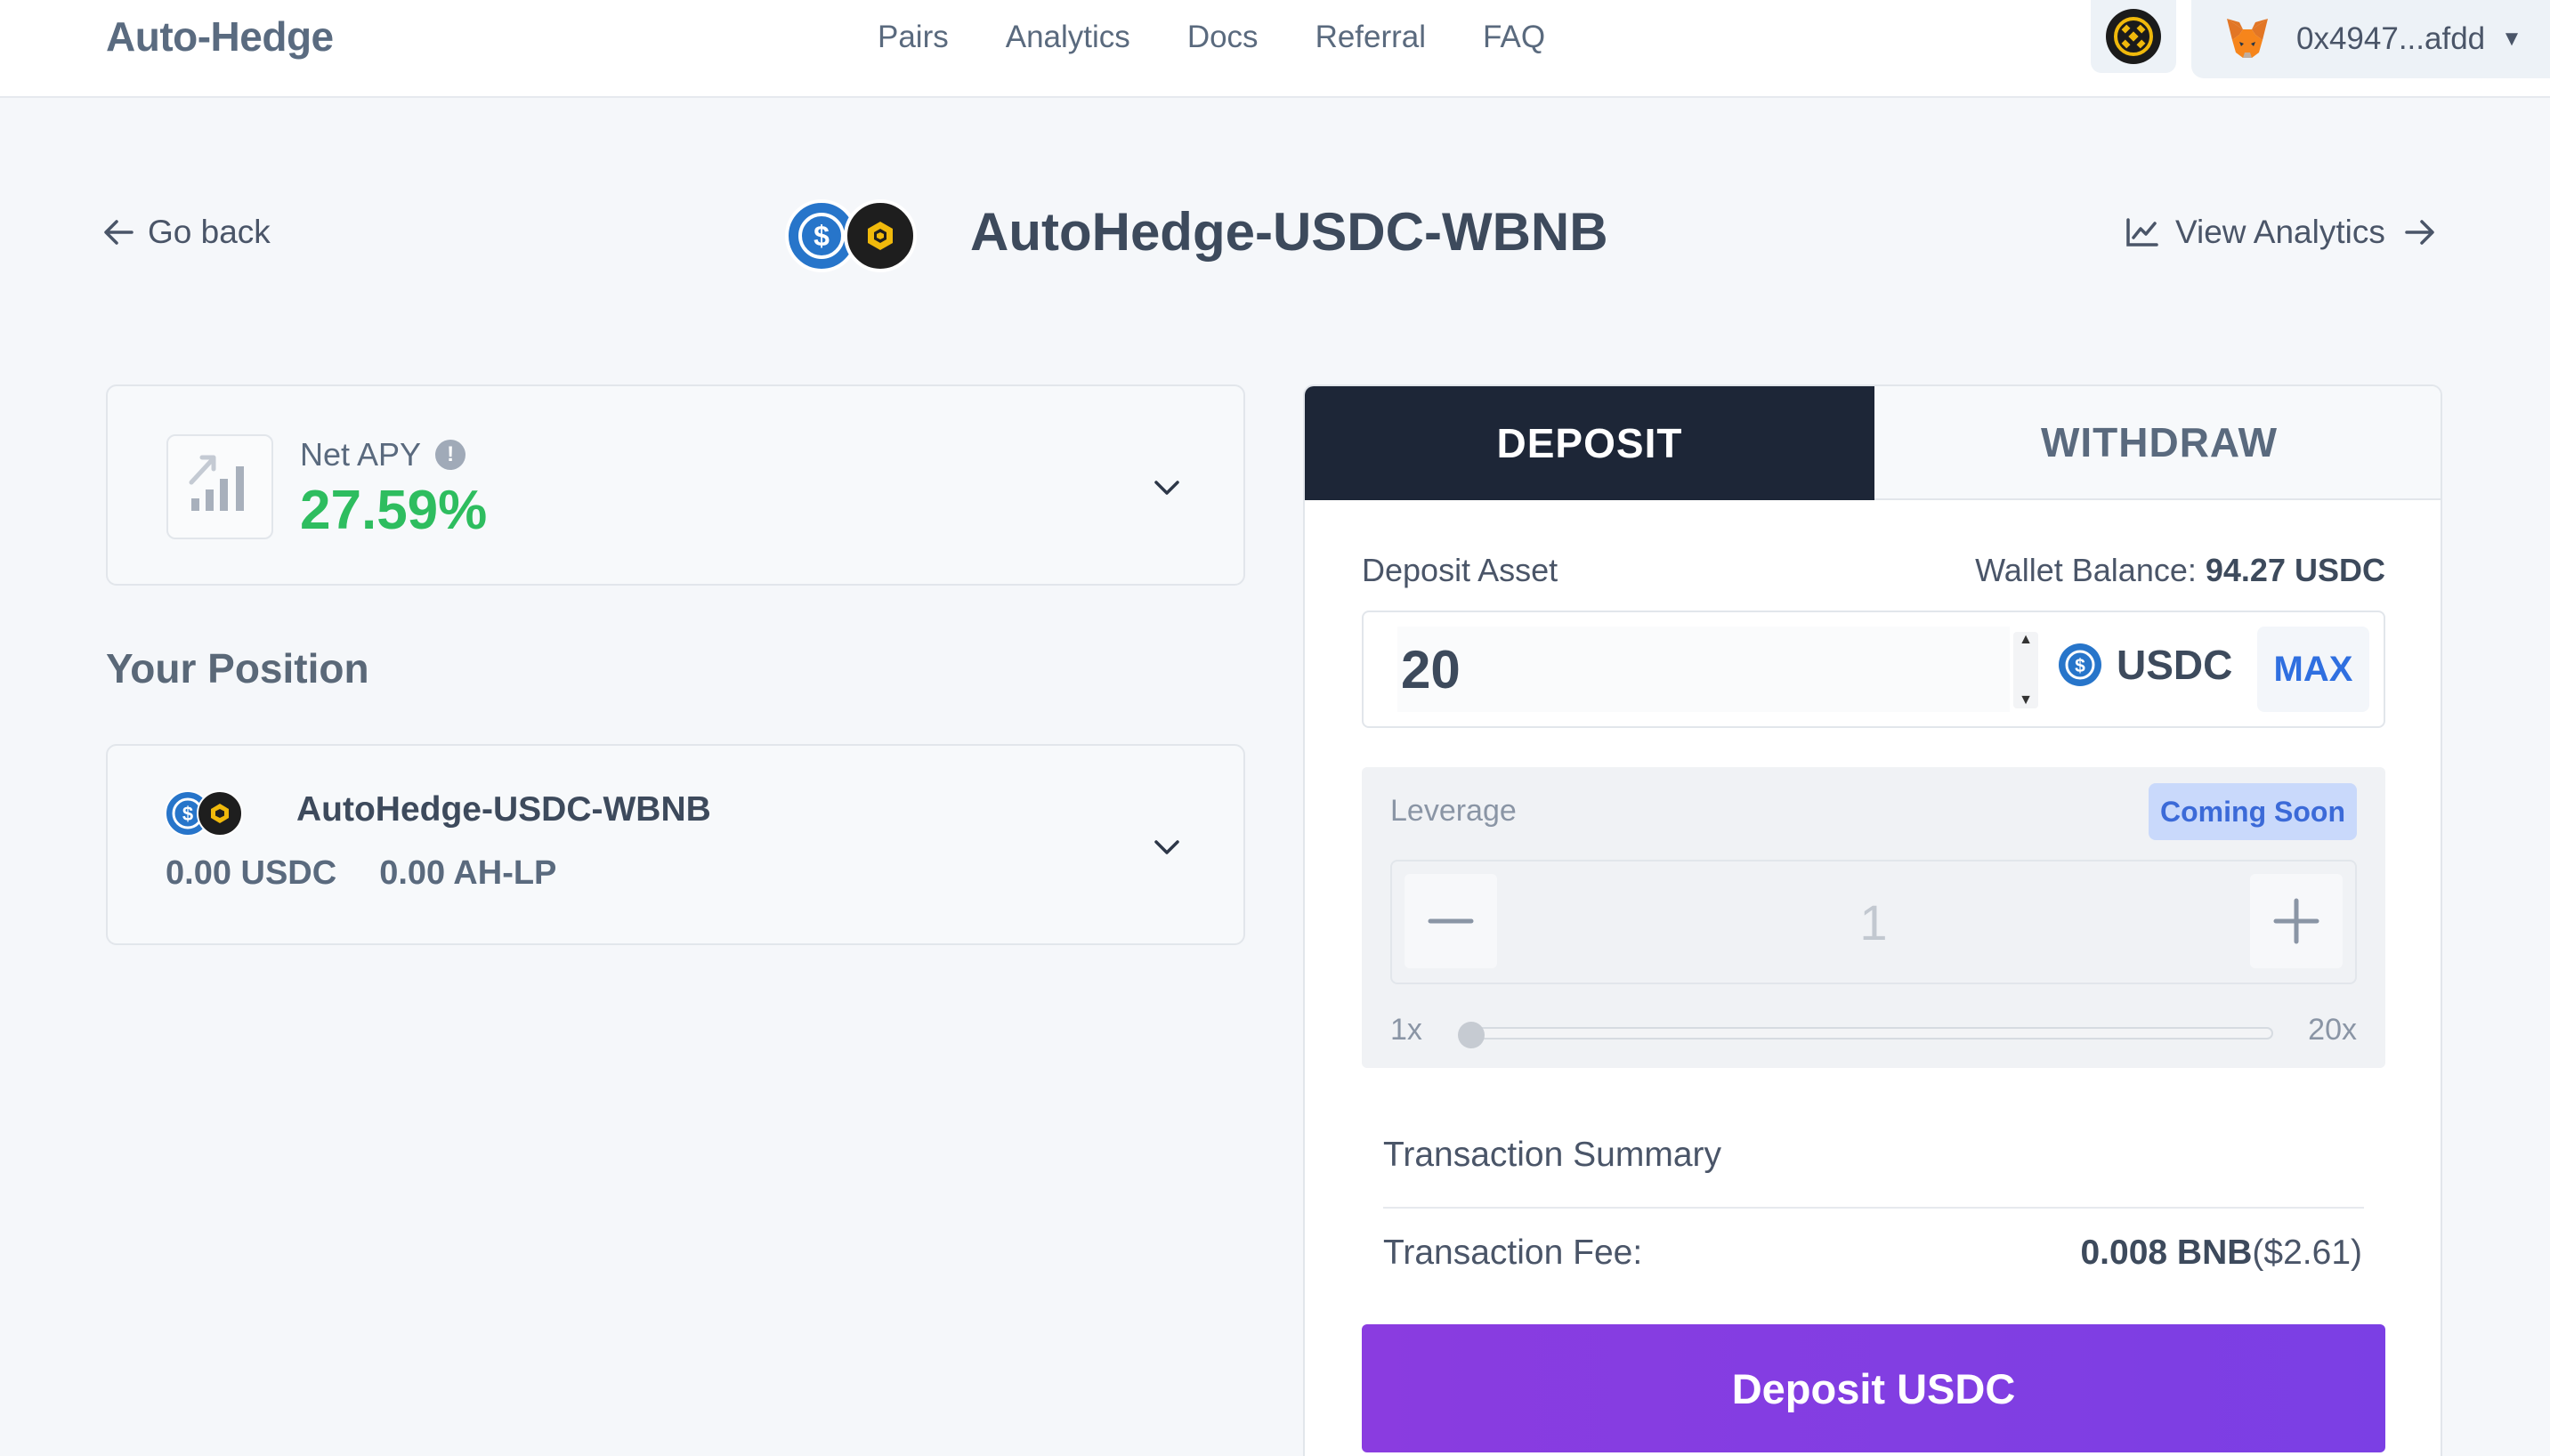  Describe the element at coordinates (1873, 1388) in the screenshot. I see `deposit-button: Deposit USDC` at that location.